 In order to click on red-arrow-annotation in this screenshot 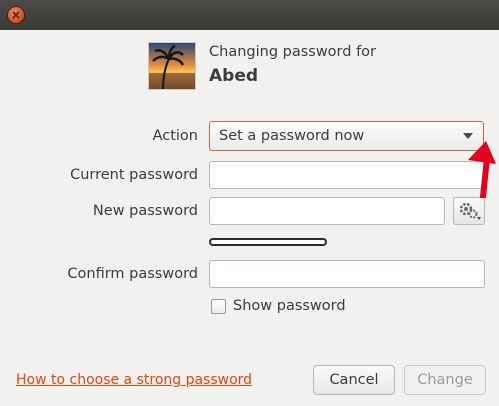, I will do `click(482, 169)`.